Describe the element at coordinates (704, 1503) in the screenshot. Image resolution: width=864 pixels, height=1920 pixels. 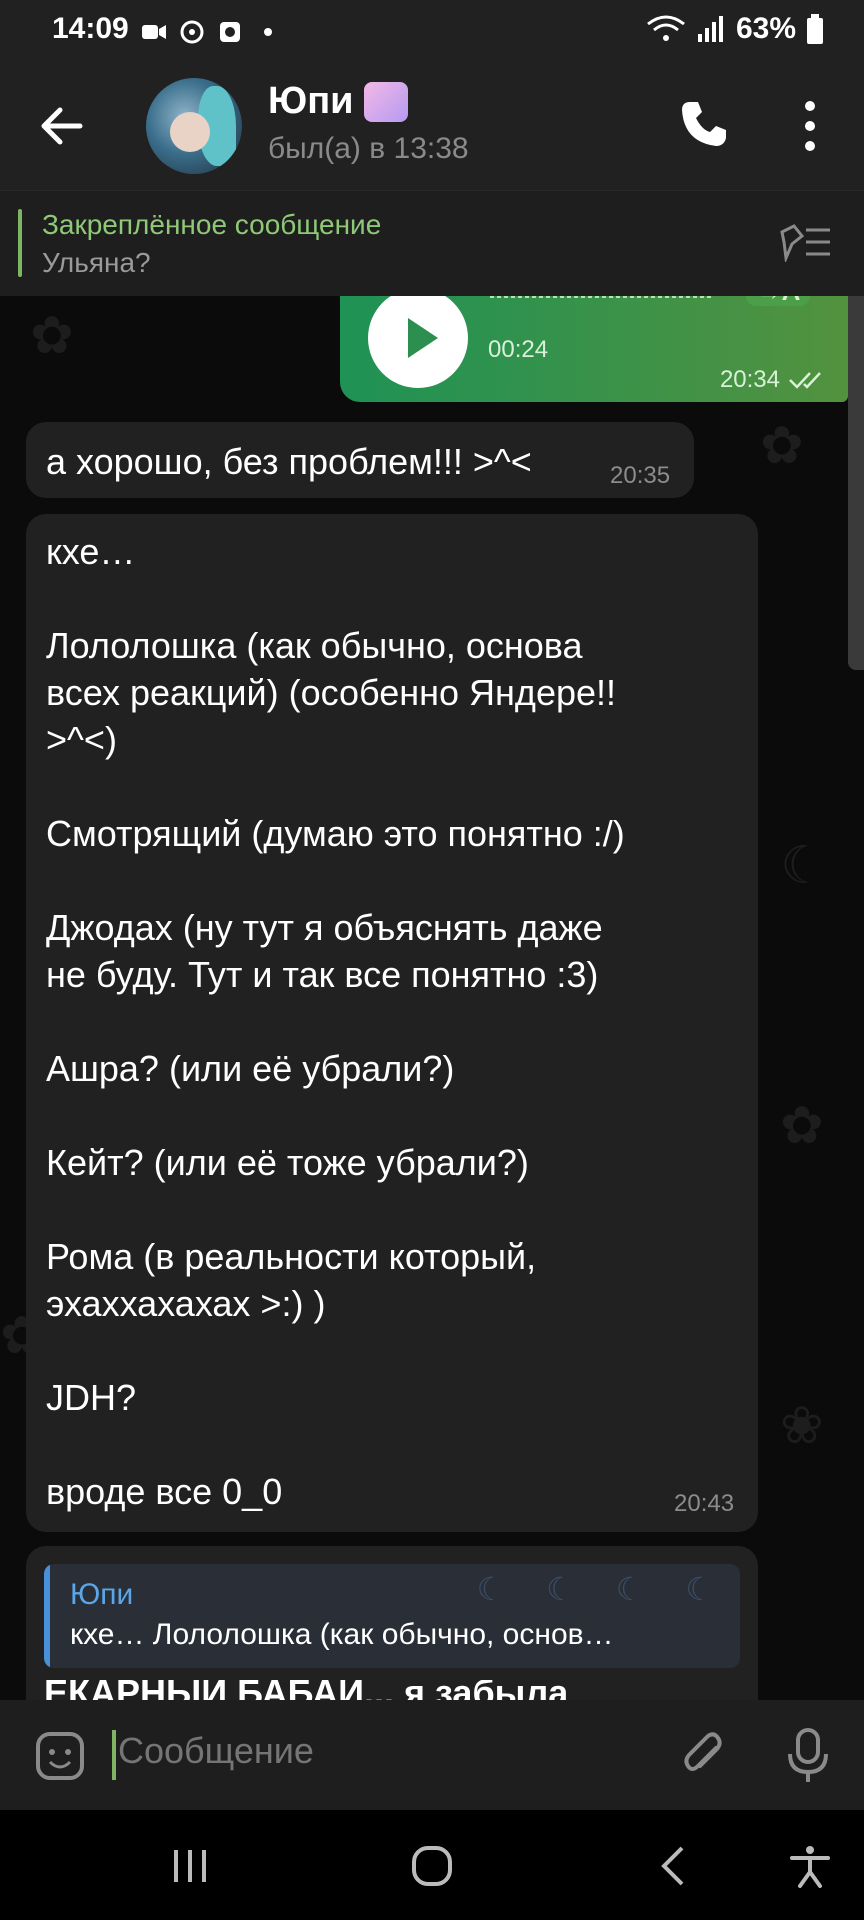
I see `message-time: 20:43` at that location.